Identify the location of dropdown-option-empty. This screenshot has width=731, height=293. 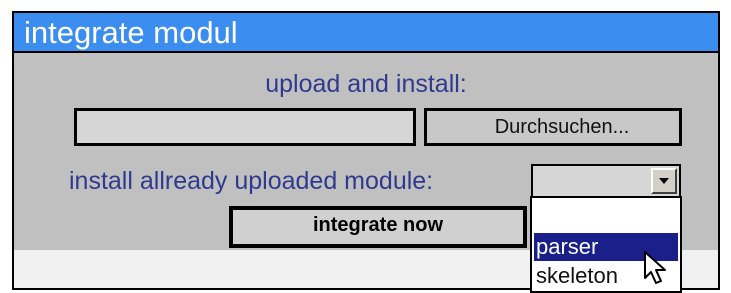
(606, 214).